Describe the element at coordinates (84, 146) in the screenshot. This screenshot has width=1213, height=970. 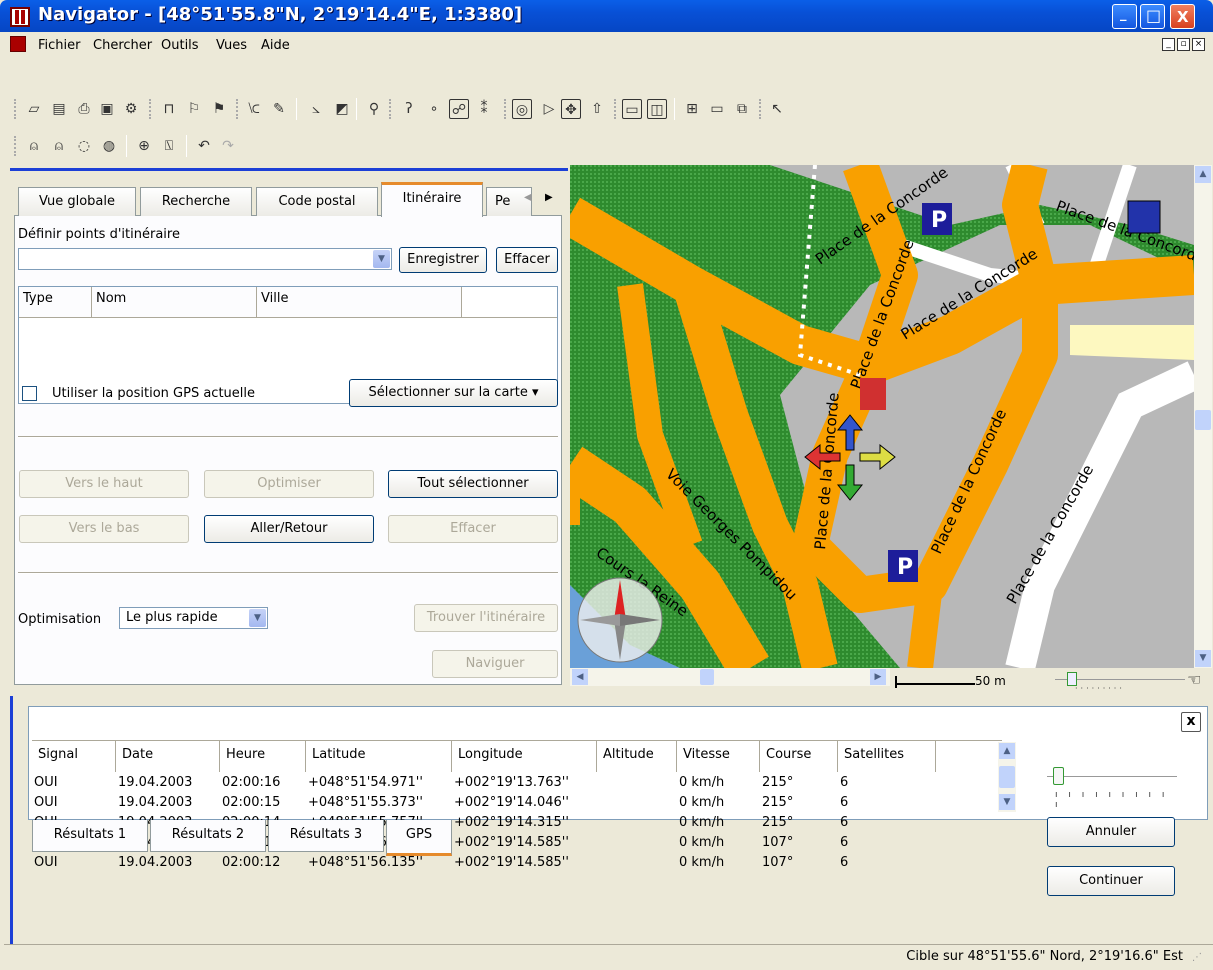
I see `user-search-icon: ◌` at that location.